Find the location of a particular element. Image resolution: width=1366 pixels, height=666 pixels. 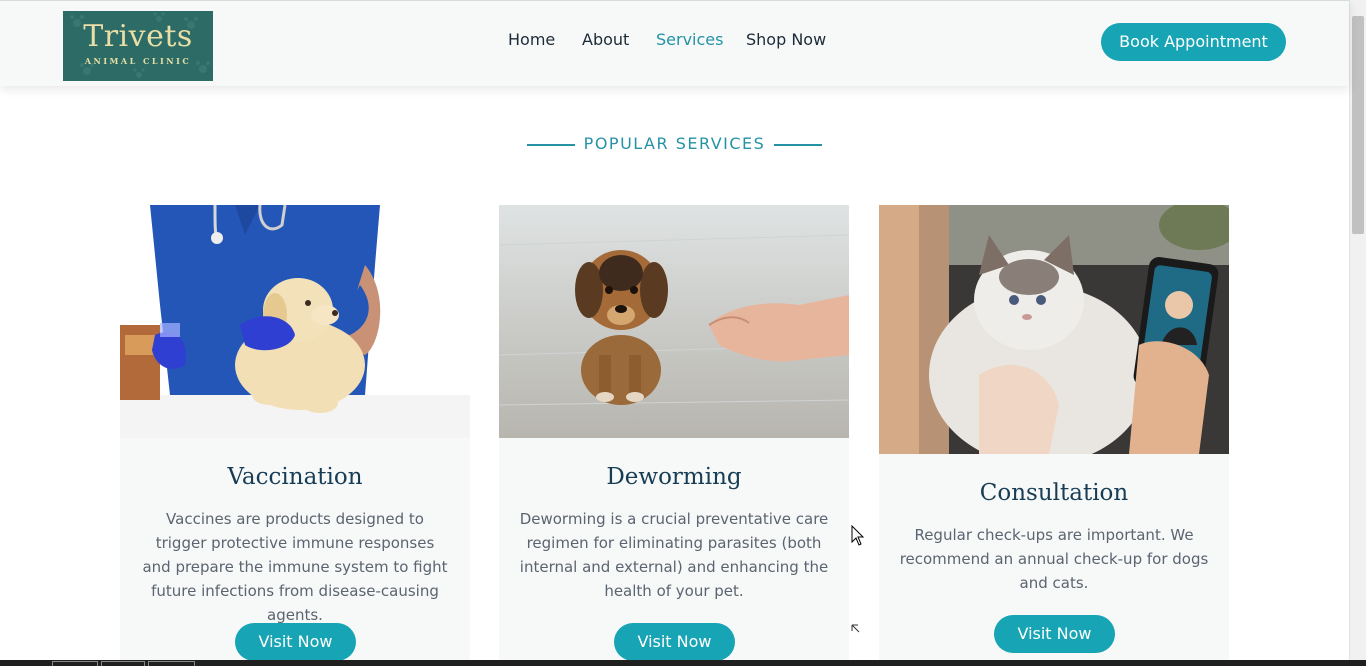

nav-item-services: Services is located at coordinates (689, 39).